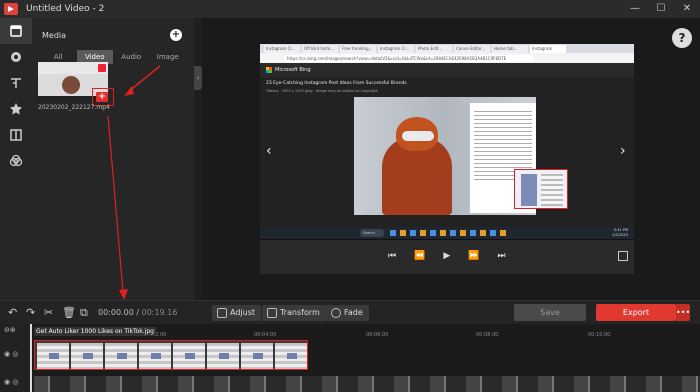  What do you see at coordinates (272, 313) in the screenshot?
I see `transform-icon` at bounding box center [272, 313].